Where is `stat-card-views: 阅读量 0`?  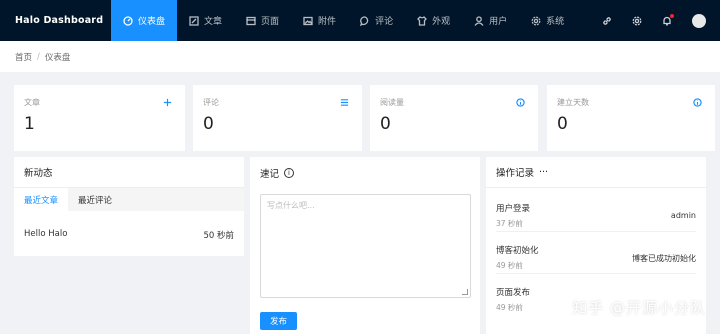 stat-card-views: 阅读量 0 is located at coordinates (454, 118).